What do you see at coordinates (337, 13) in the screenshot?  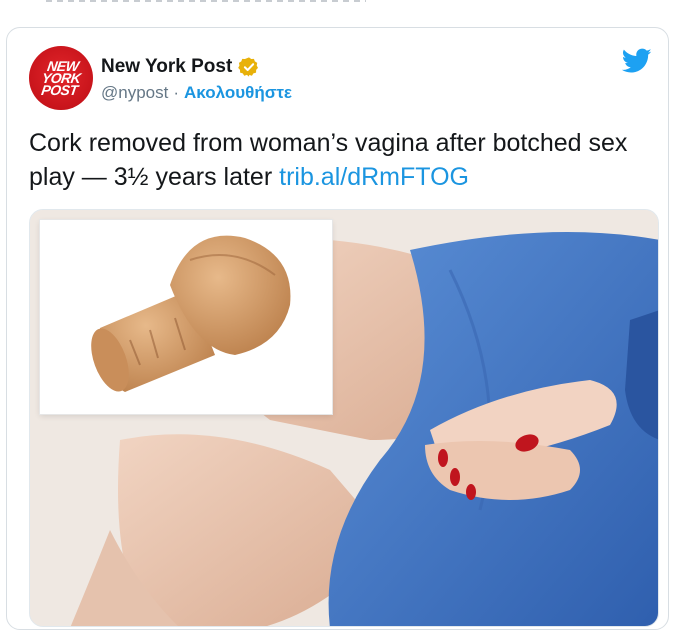 I see `previous-content-edge` at bounding box center [337, 13].